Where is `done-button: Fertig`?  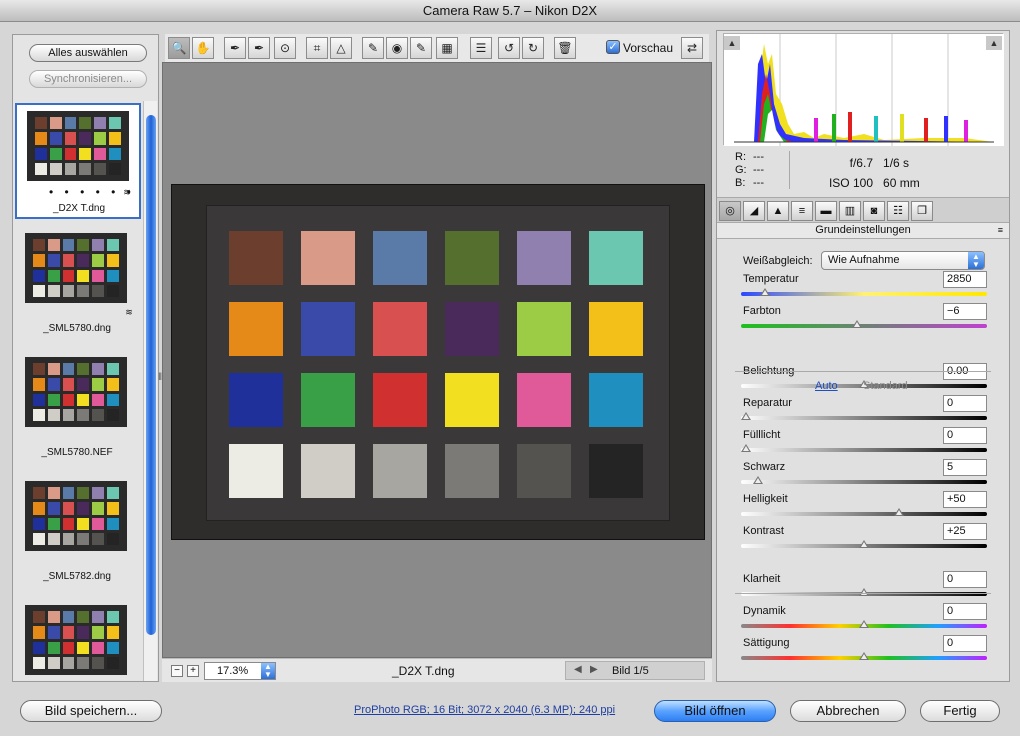
done-button: Fertig is located at coordinates (960, 711).